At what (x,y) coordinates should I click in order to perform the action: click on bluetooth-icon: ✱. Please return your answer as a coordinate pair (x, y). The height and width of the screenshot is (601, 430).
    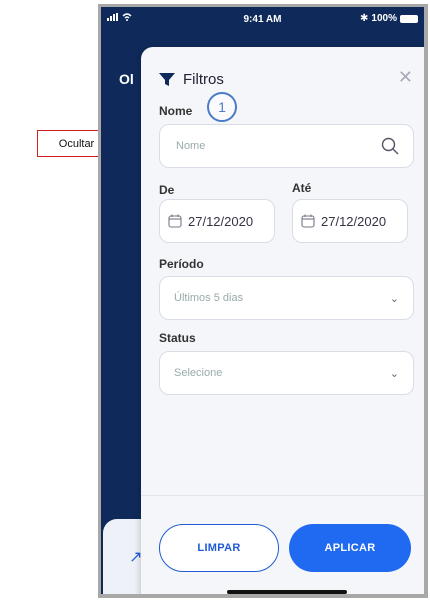
    Looking at the image, I should click on (364, 18).